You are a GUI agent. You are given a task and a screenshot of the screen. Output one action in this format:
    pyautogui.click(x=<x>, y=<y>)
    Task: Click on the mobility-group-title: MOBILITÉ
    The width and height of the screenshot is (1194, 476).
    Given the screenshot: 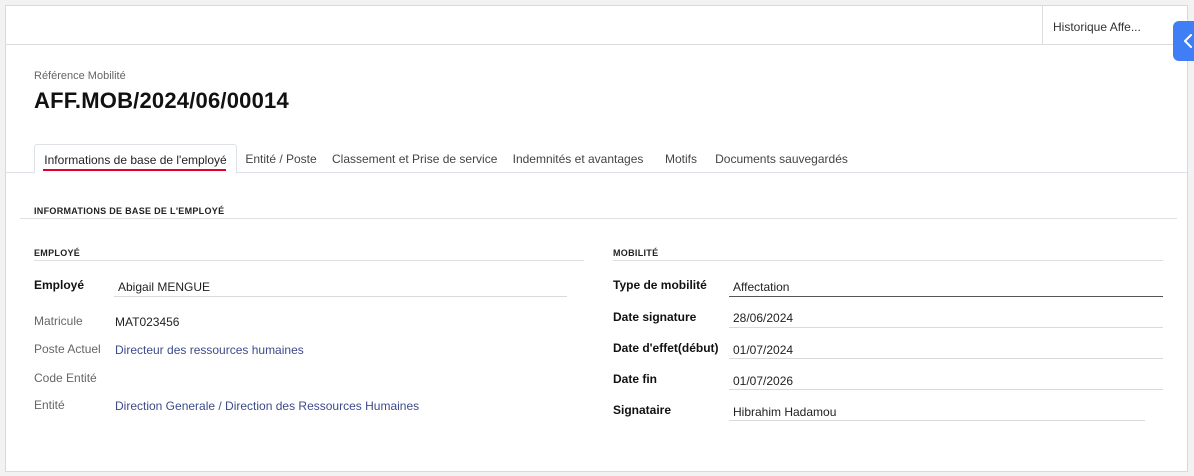 What is the action you would take?
    pyautogui.click(x=636, y=253)
    